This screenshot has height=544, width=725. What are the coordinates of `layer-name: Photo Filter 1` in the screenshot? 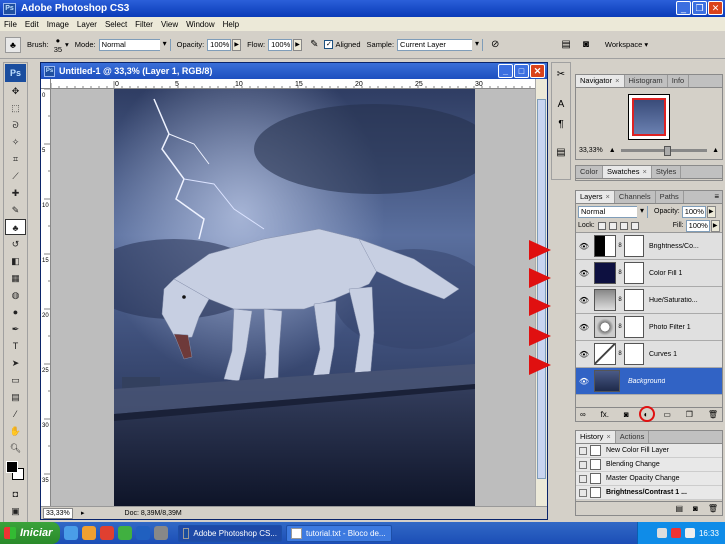 It's located at (670, 327).